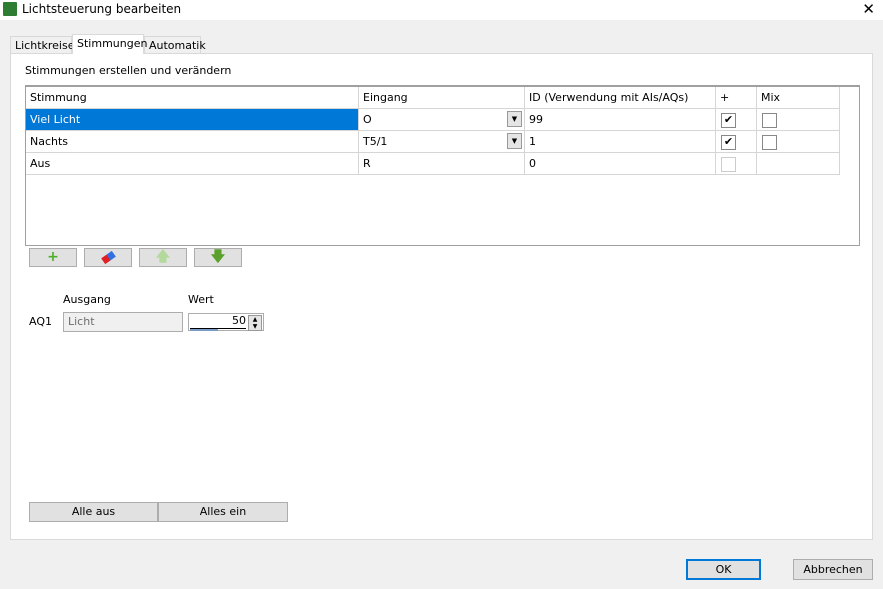 This screenshot has height=589, width=883. I want to click on eraser-icon, so click(108, 257).